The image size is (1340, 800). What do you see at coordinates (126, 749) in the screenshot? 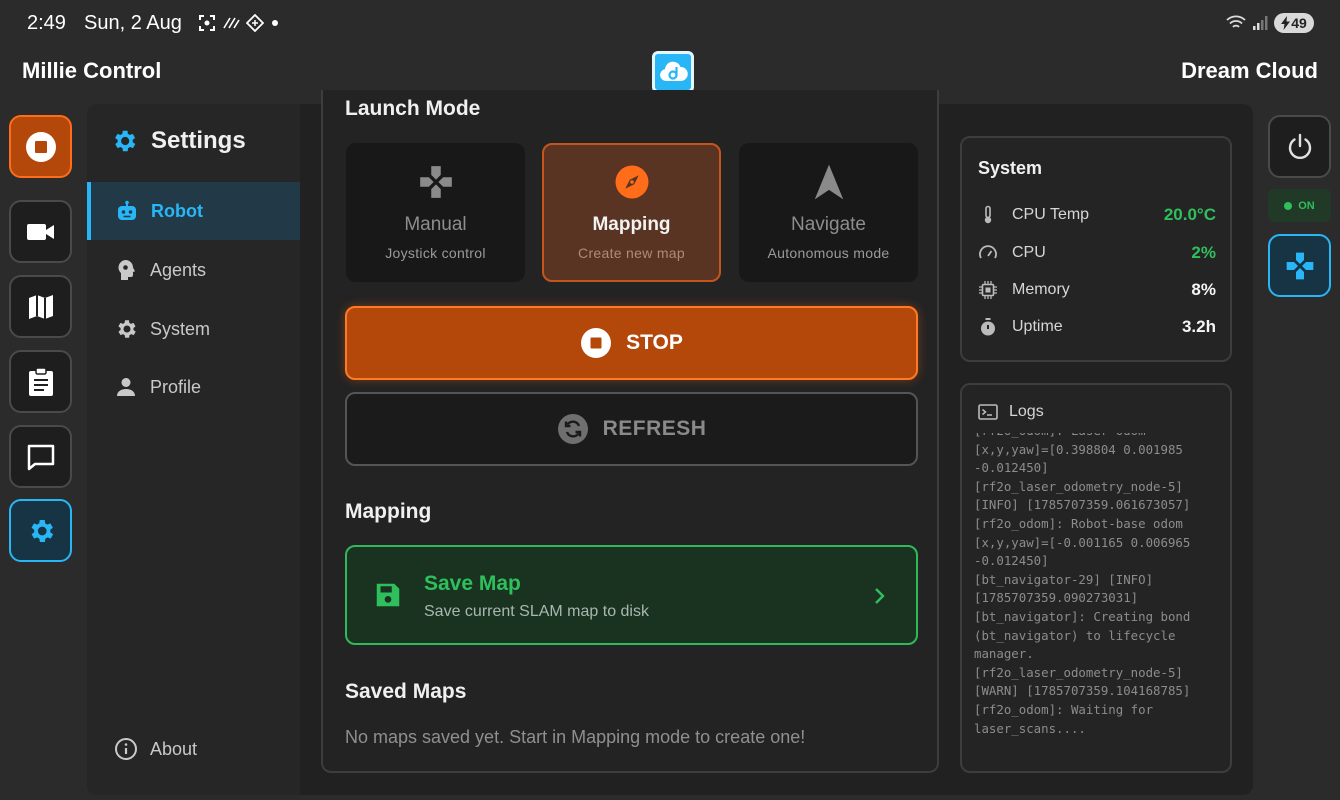
I see `info-icon` at bounding box center [126, 749].